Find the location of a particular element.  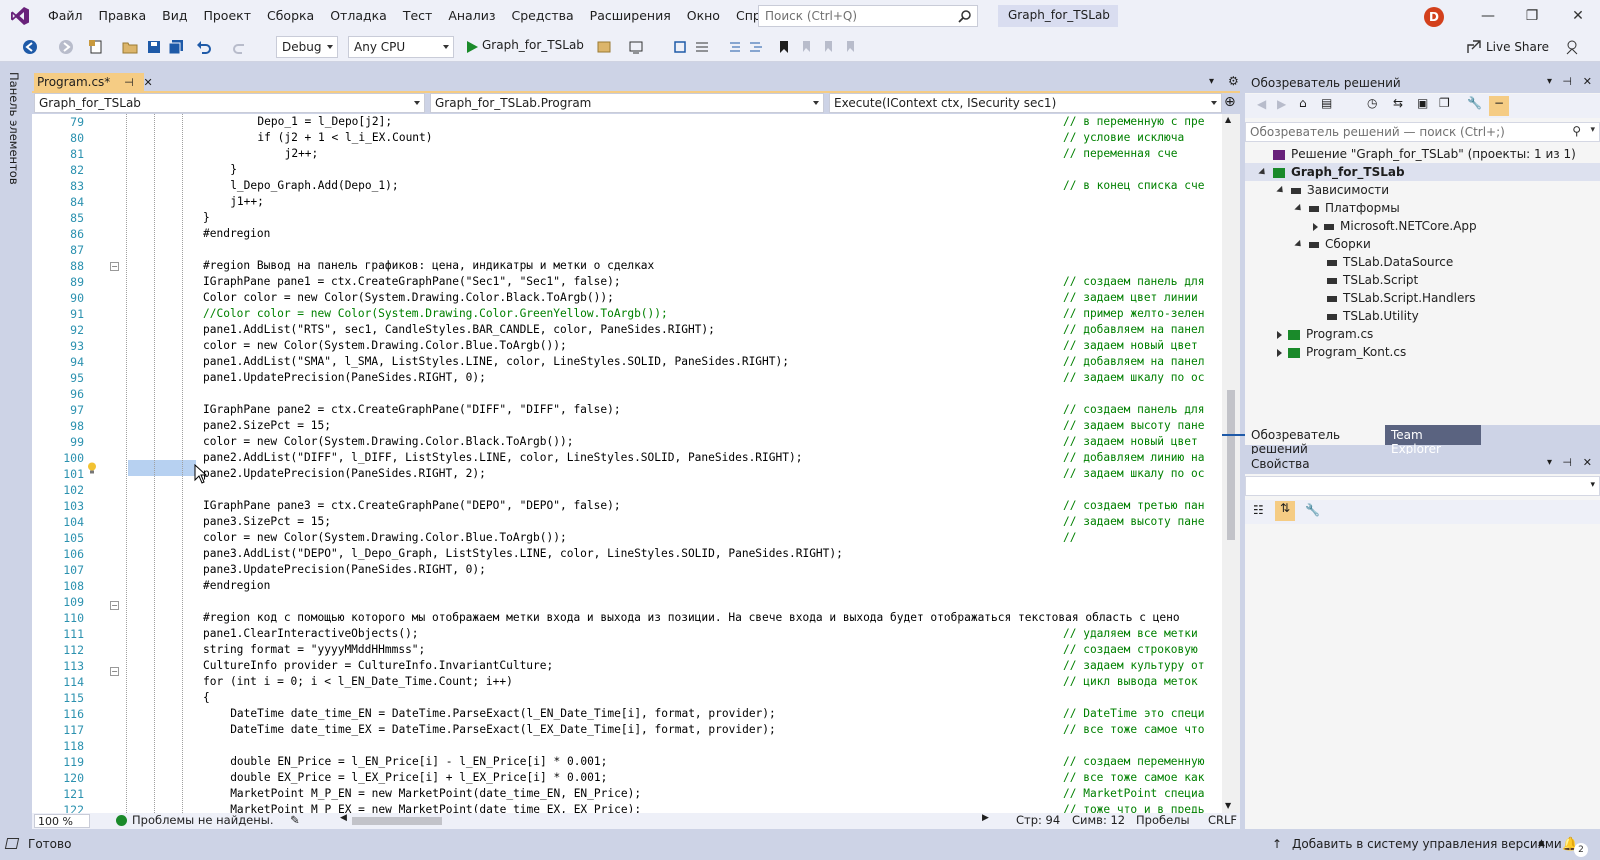

brush-icon: ✎ is located at coordinates (295, 820).